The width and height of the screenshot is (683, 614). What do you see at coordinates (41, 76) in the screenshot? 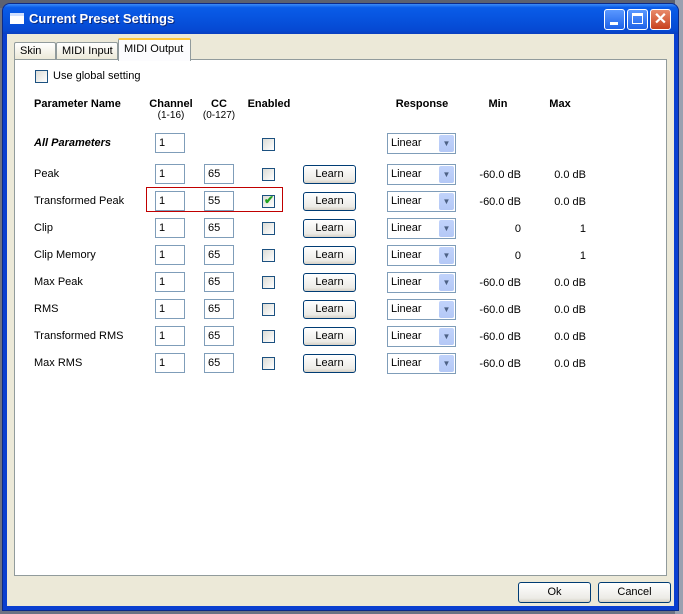
I see `use-global-setting-checkbox` at bounding box center [41, 76].